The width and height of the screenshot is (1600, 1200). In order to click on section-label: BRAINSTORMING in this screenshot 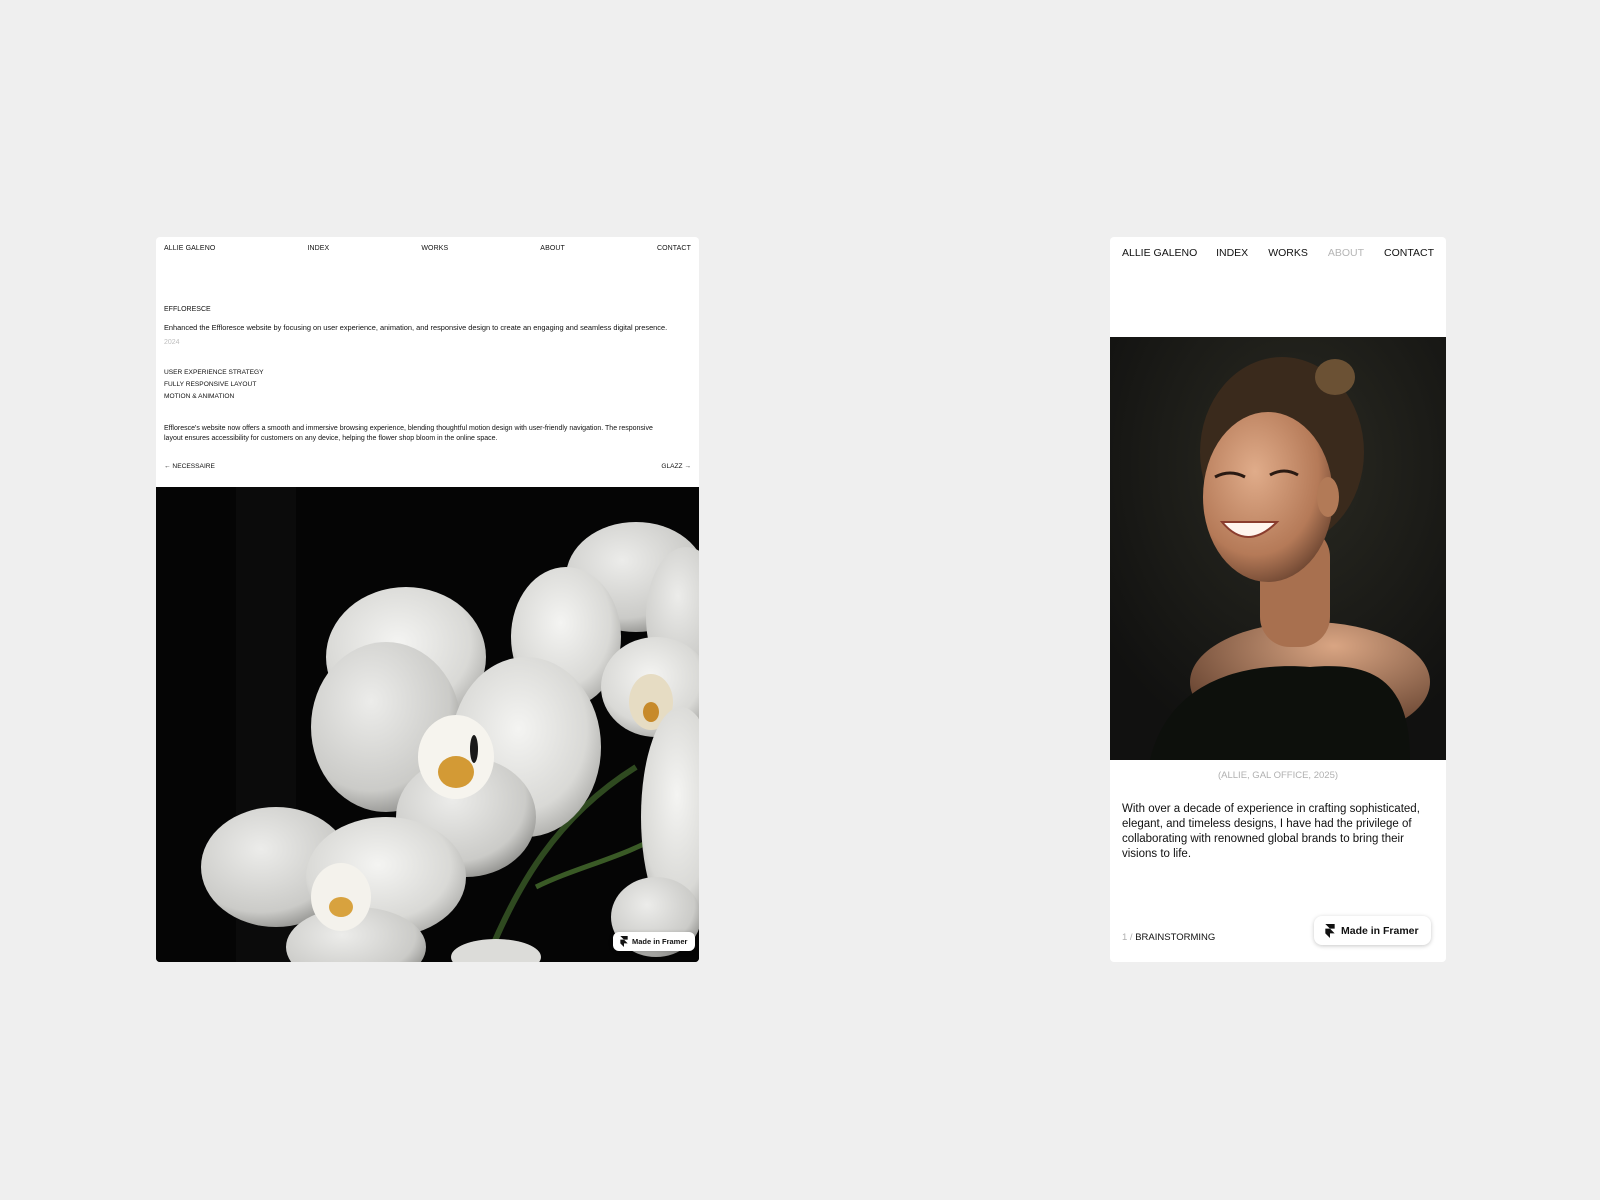, I will do `click(1175, 937)`.